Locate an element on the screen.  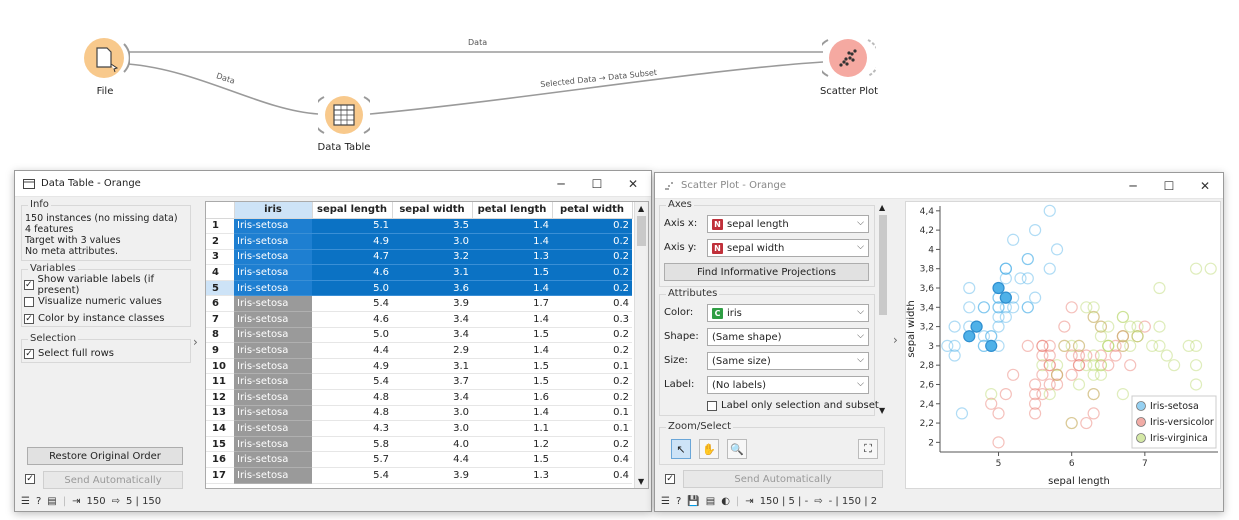
visualize-numeric-checkbox: Visualize numeric values is located at coordinates (107, 301).